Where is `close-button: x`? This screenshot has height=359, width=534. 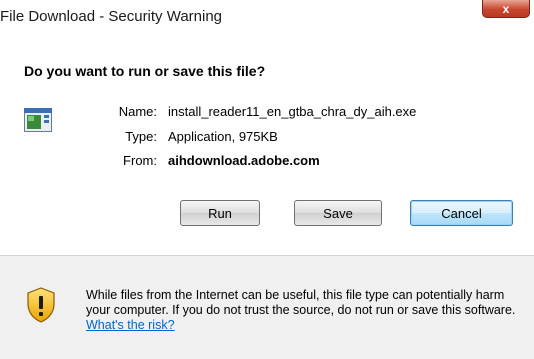 close-button: x is located at coordinates (506, 9).